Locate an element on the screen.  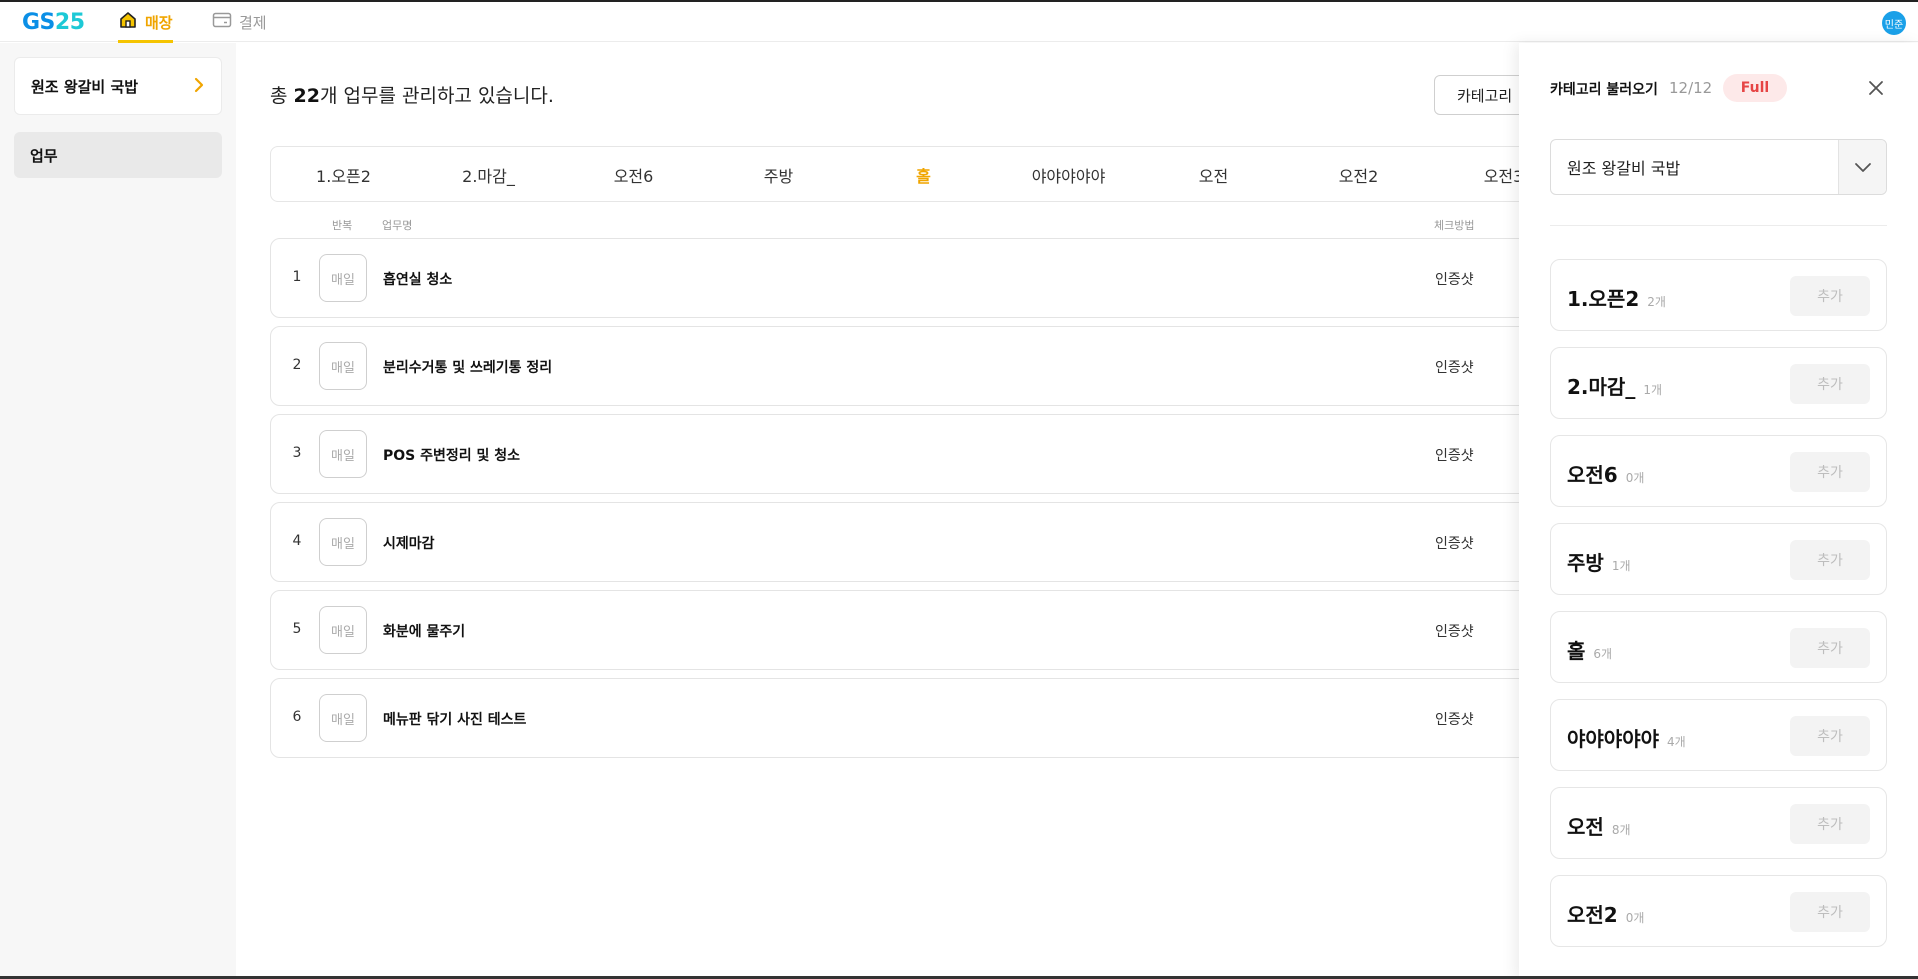
task-number: 1 is located at coordinates (297, 277).